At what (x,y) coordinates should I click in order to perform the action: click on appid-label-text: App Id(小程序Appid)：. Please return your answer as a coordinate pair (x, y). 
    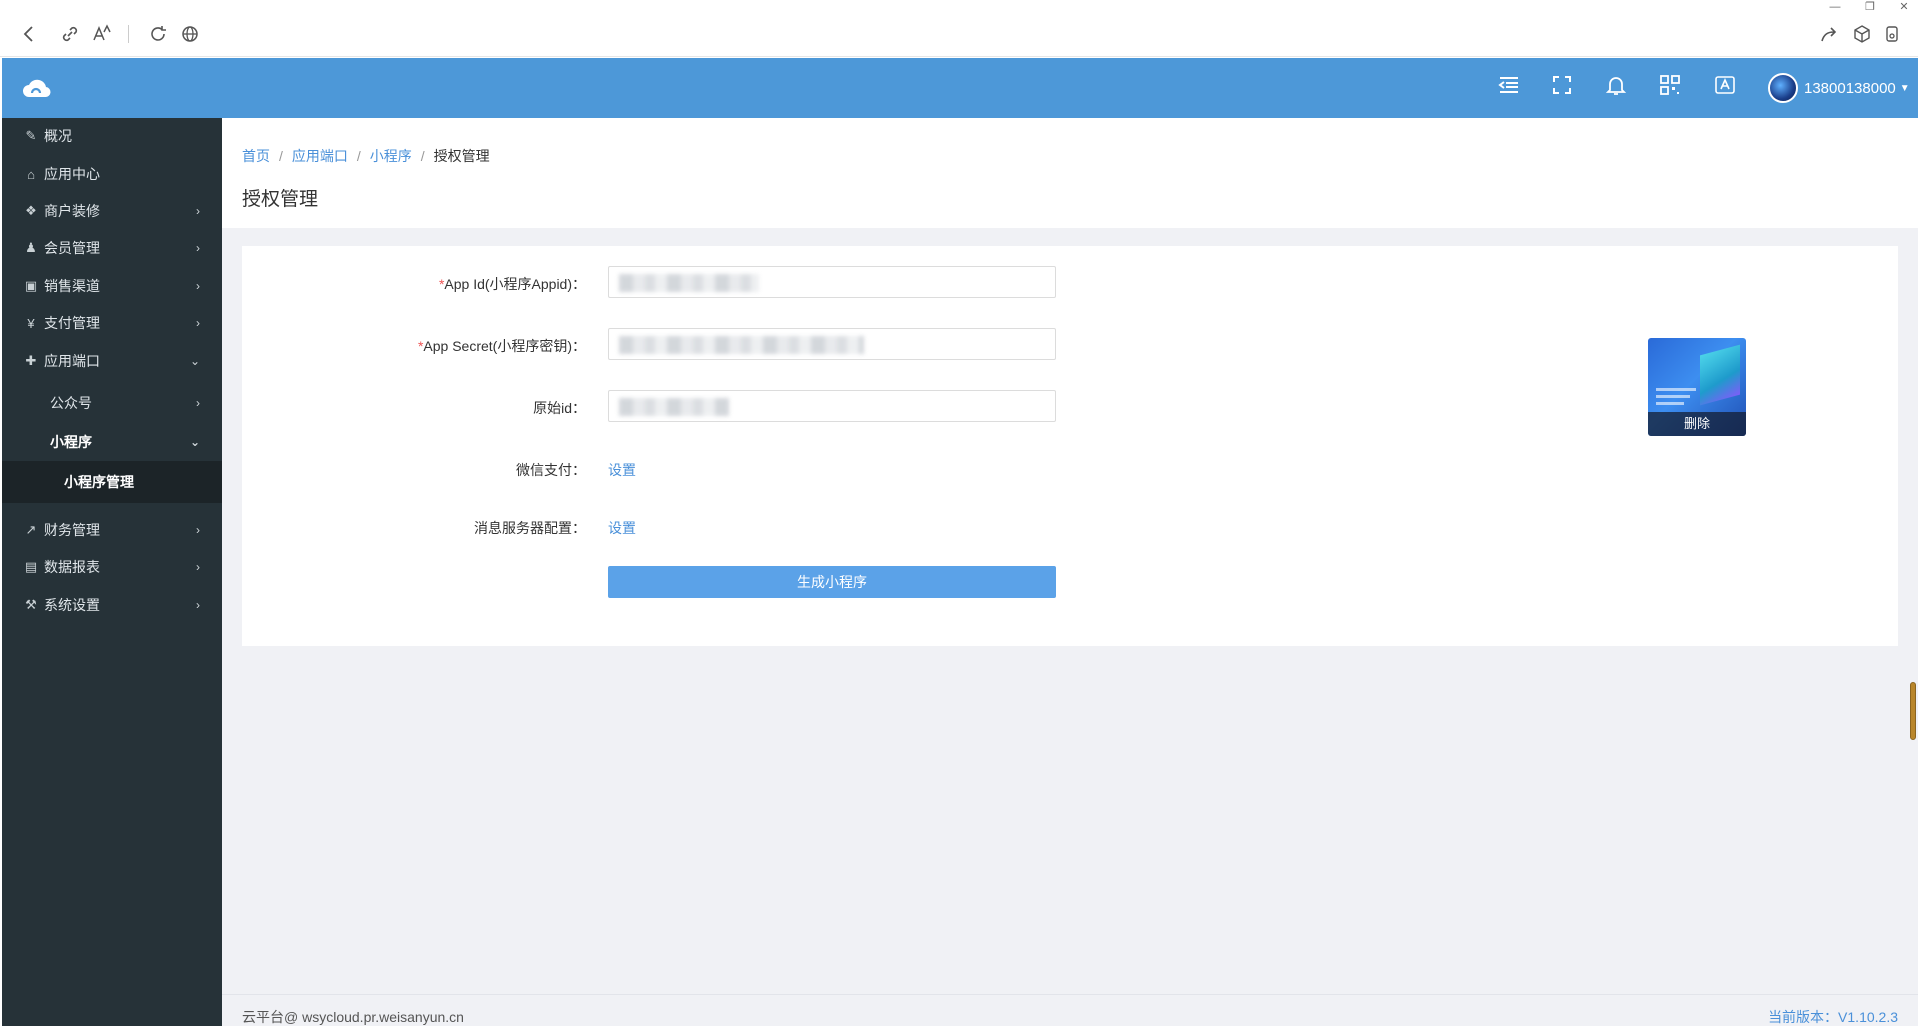
    Looking at the image, I should click on (515, 284).